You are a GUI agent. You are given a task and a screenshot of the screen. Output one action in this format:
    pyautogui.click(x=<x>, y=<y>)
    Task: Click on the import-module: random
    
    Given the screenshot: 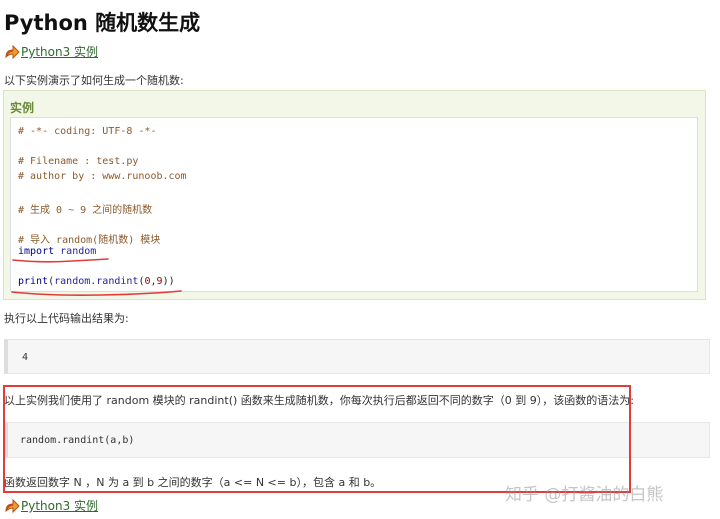 What is the action you would take?
    pyautogui.click(x=78, y=251)
    